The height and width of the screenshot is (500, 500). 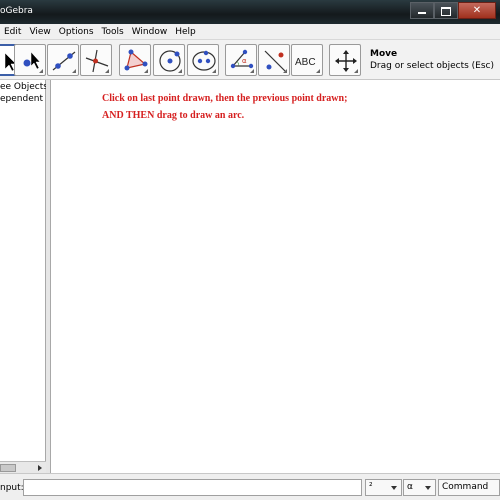 What do you see at coordinates (26, 276) in the screenshot?
I see `algebra-view: ee Objects ependent O` at bounding box center [26, 276].